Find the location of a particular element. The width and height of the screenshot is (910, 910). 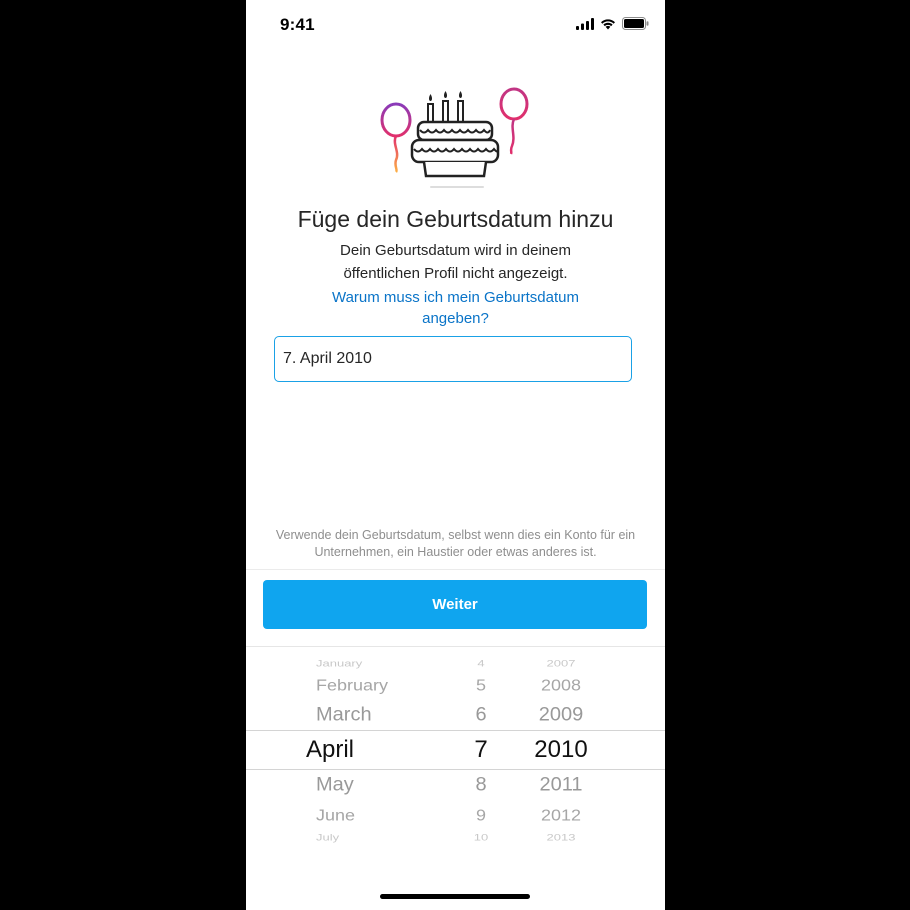

picker-month-selected: April is located at coordinates (330, 750).